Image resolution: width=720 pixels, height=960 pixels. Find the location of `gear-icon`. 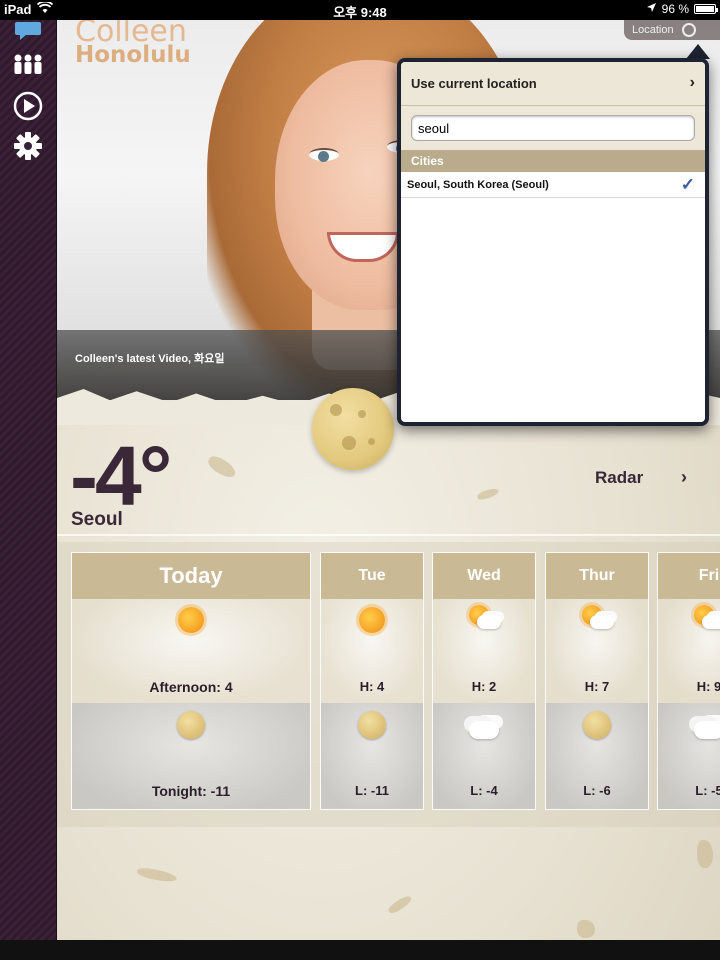

gear-icon is located at coordinates (28, 146).